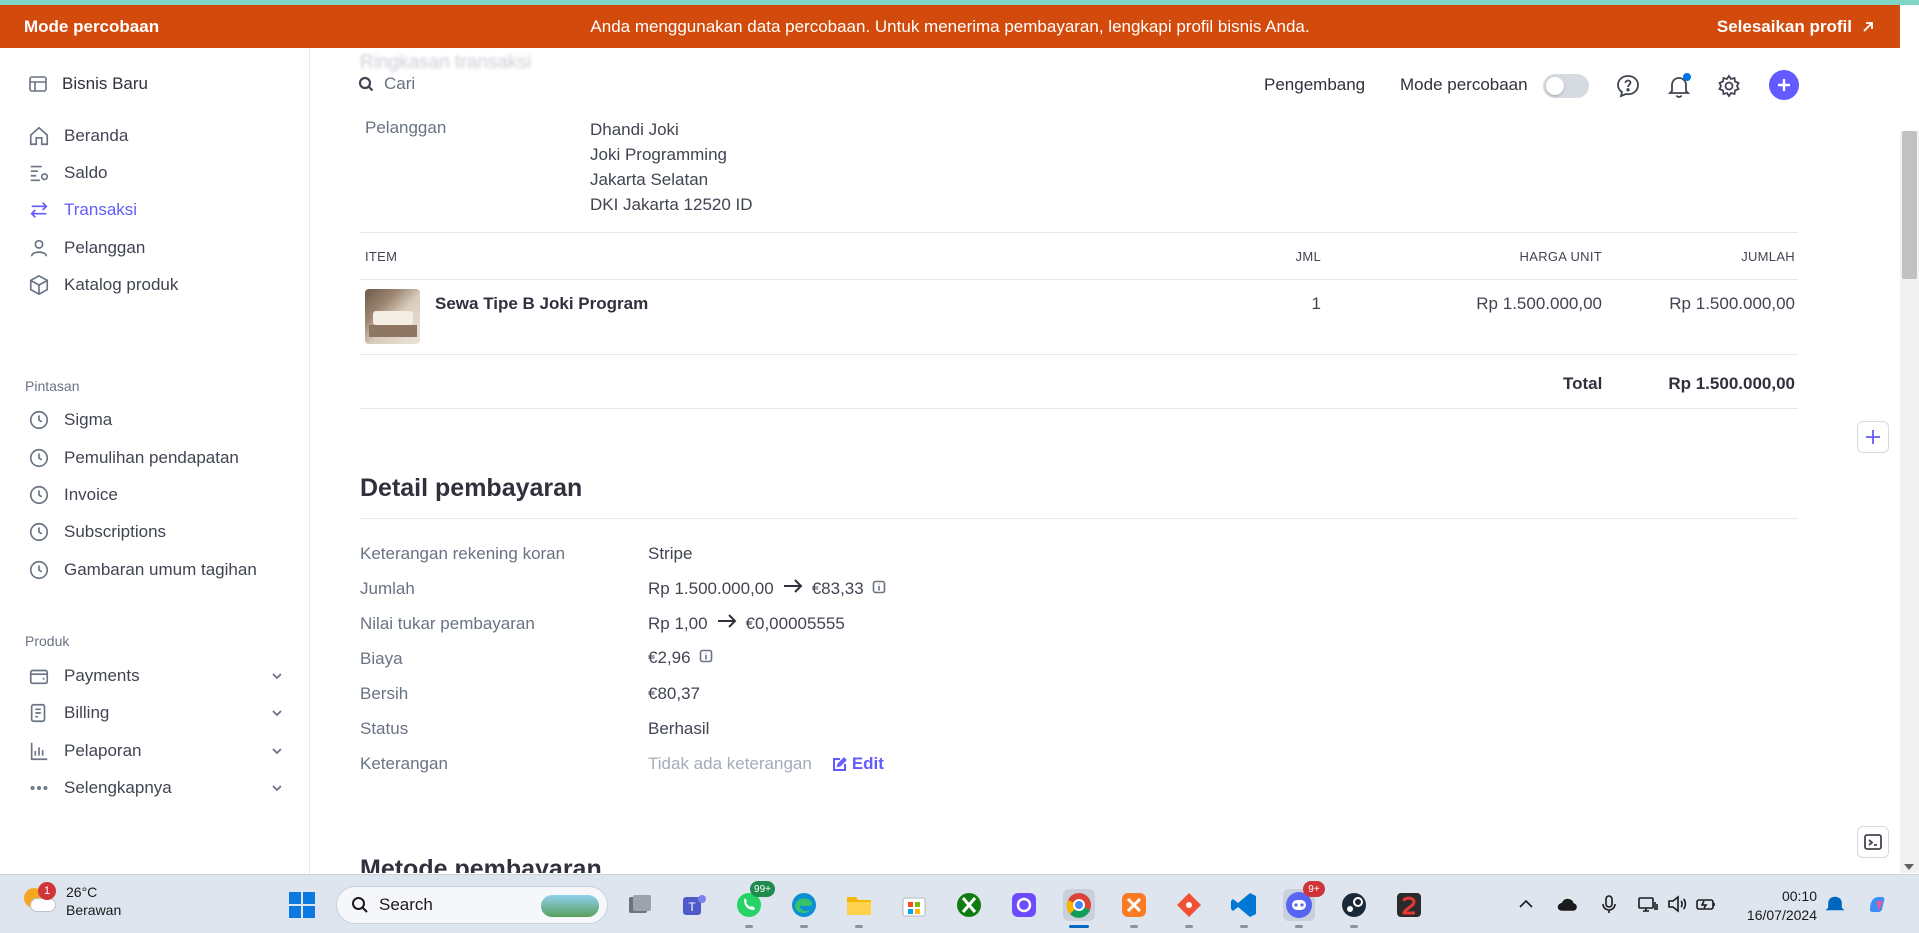  I want to click on shell-button, so click(1873, 842).